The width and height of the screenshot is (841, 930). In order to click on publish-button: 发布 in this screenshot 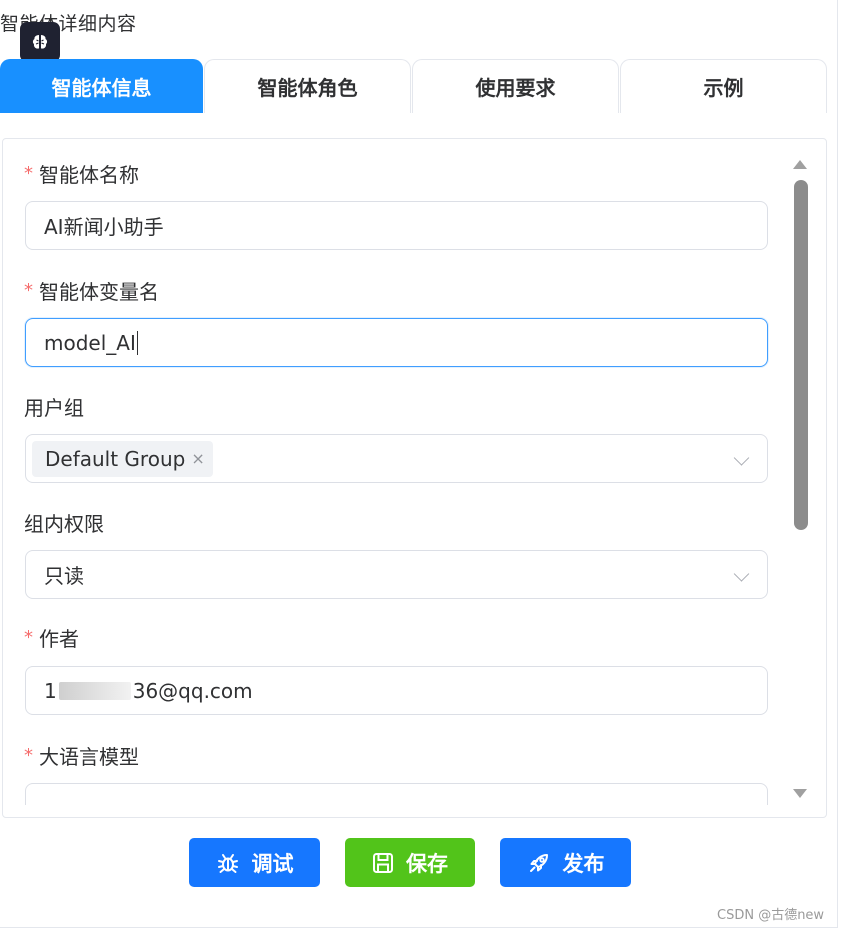, I will do `click(565, 862)`.